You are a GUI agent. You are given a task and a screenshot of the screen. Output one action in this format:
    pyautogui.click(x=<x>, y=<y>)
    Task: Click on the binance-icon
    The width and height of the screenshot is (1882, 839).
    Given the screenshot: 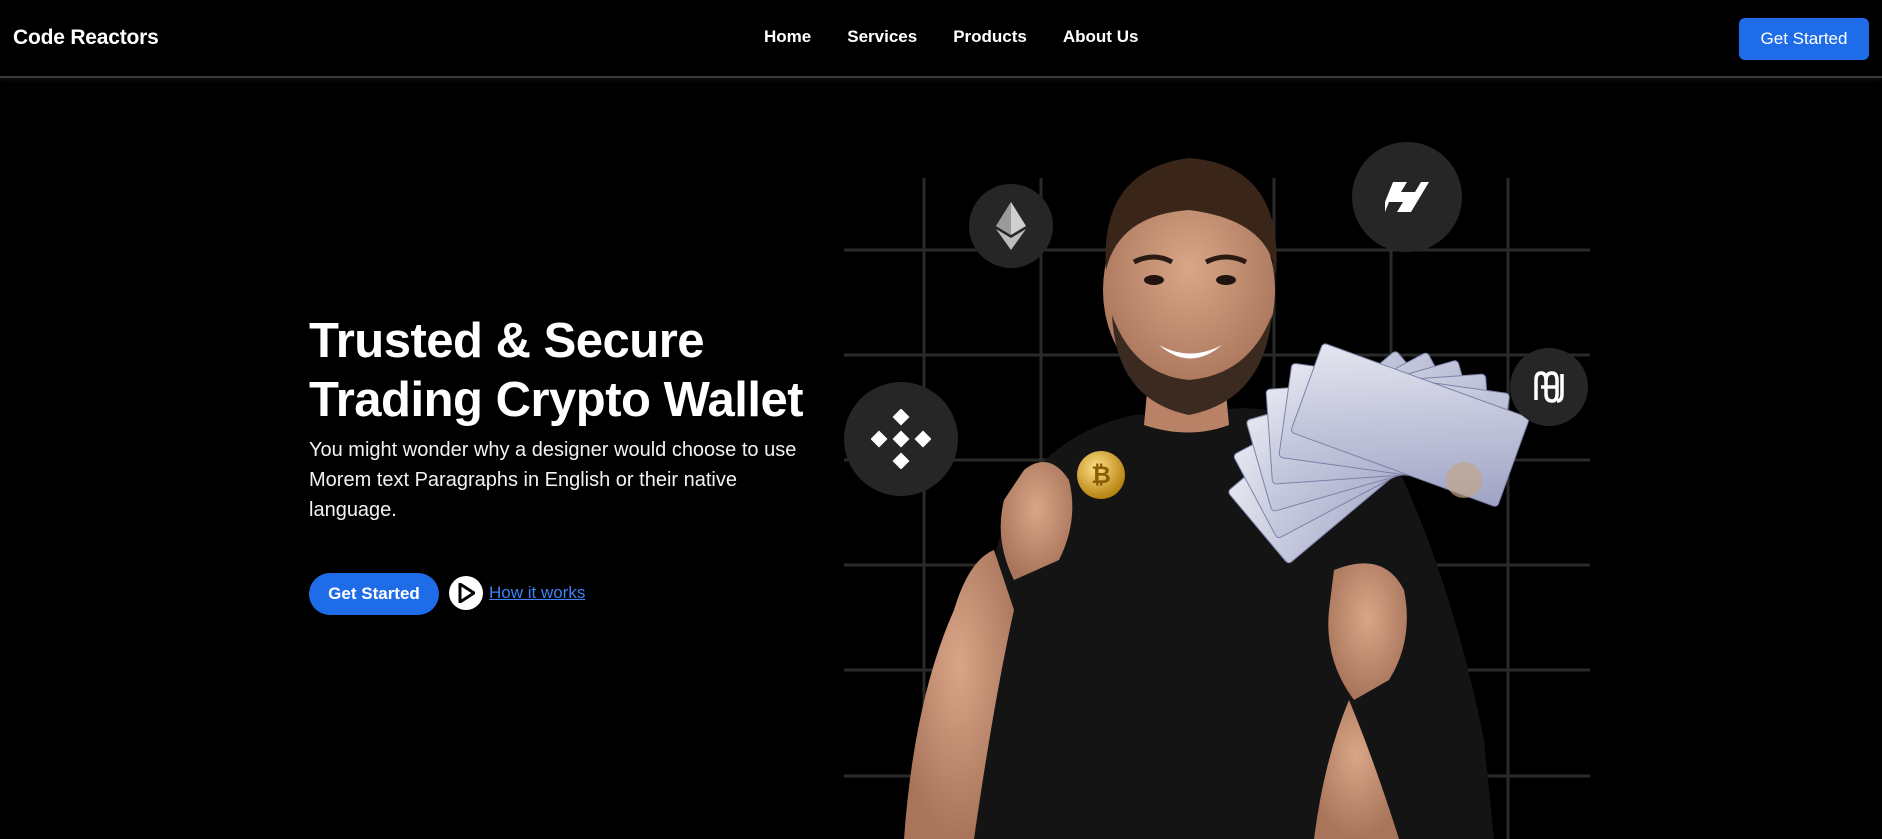 What is the action you would take?
    pyautogui.click(x=901, y=439)
    